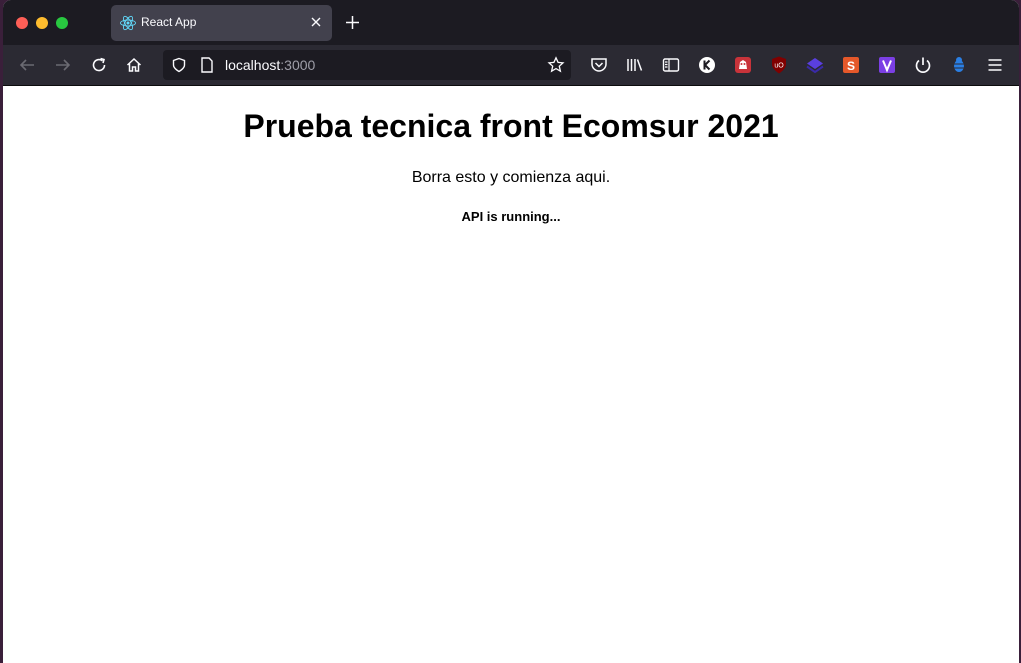  What do you see at coordinates (707, 65) in the screenshot?
I see `k-extension-icon` at bounding box center [707, 65].